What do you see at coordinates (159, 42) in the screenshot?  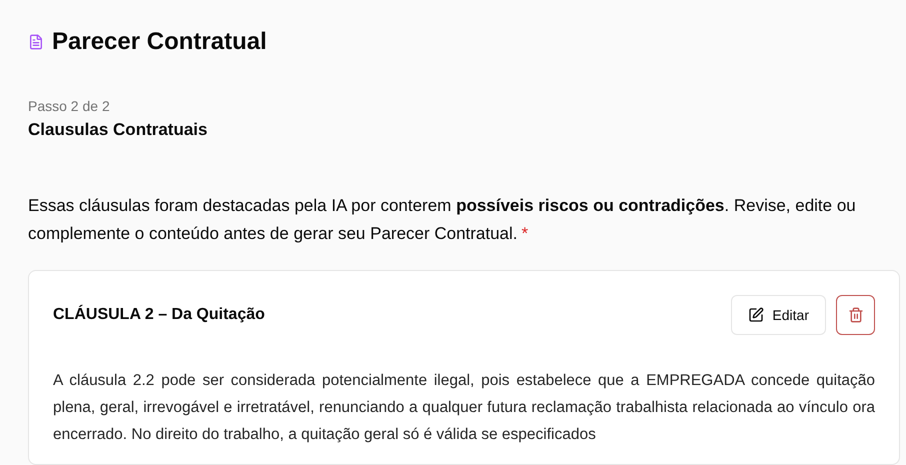 I see `page-title: Parecer Contratual` at bounding box center [159, 42].